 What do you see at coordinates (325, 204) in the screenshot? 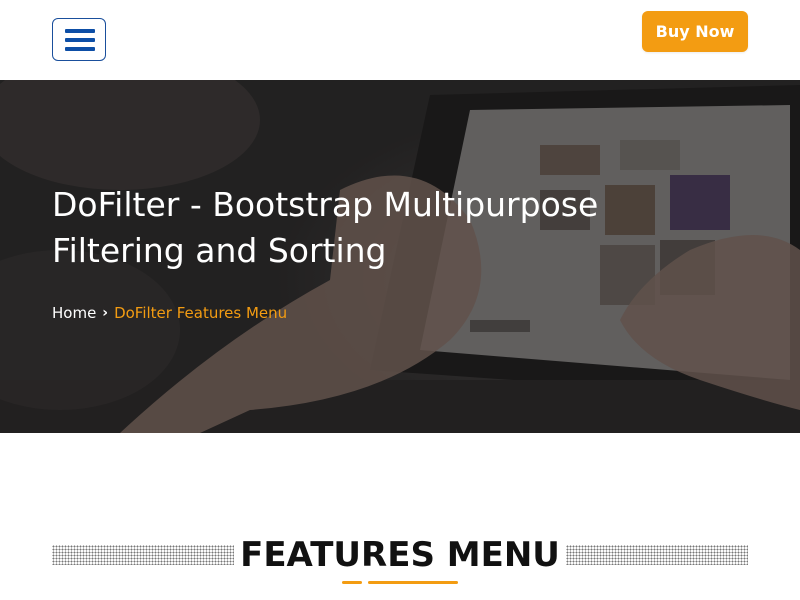
I see `page-title-line-1: DoFilter - Bootstrap Multipurpose` at bounding box center [325, 204].